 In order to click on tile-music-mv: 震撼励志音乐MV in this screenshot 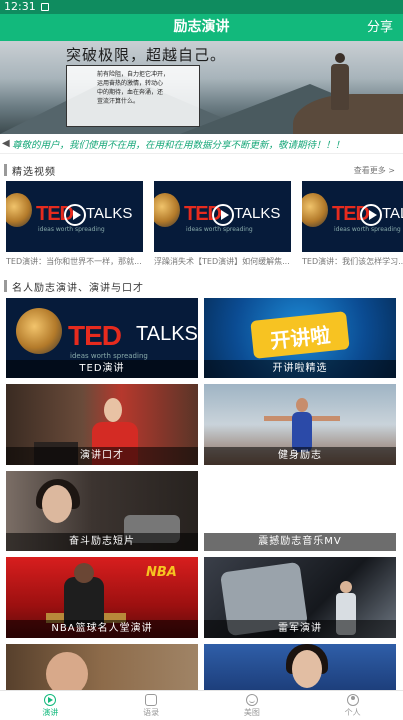, I will do `click(300, 511)`.